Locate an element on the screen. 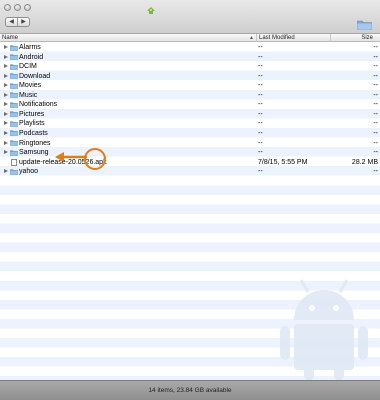 This screenshot has height=400, width=380. minimize-window-button is located at coordinates (17, 7).